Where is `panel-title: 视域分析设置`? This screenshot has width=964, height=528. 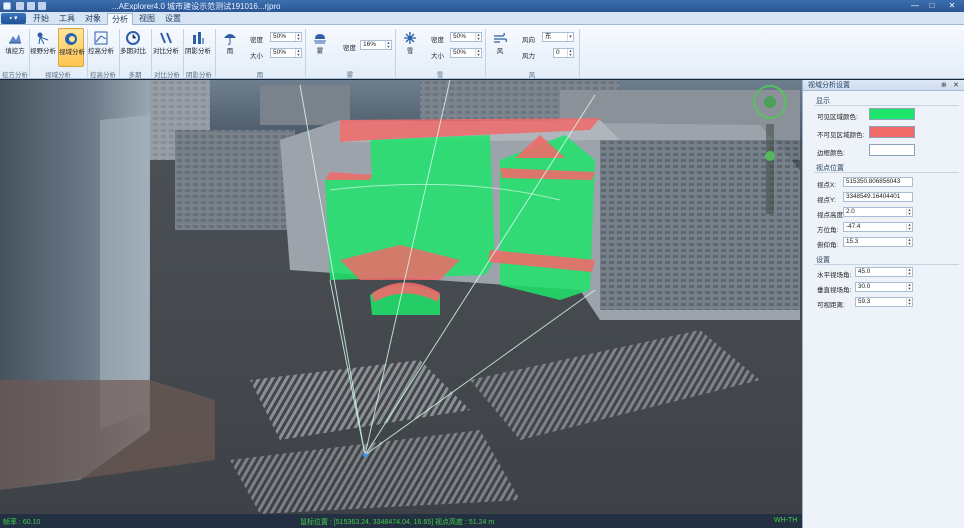 panel-title: 视域分析设置 is located at coordinates (829, 85).